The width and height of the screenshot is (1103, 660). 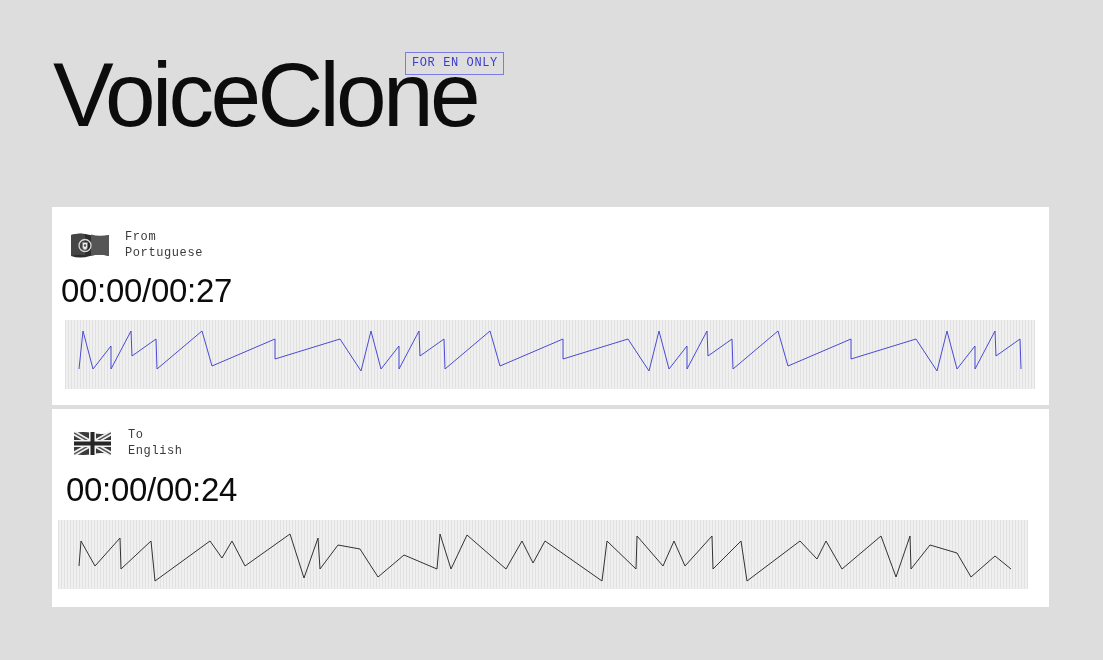 What do you see at coordinates (141, 237) in the screenshot?
I see `direction-label: From` at bounding box center [141, 237].